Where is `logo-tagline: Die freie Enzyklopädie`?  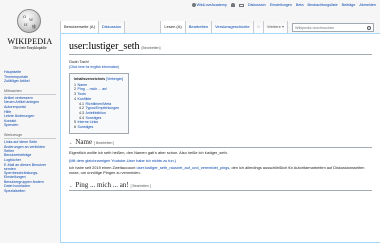 logo-tagline: Die freie Enzyklopädie is located at coordinates (30, 48).